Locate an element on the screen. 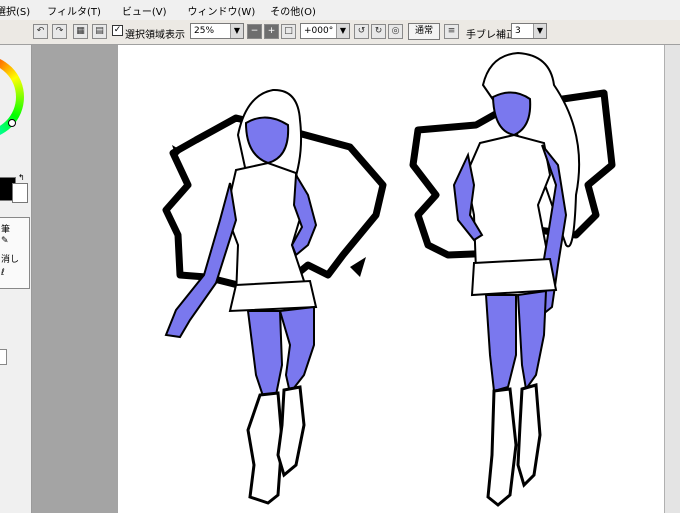  deselect-button: ▦ is located at coordinates (80, 31).